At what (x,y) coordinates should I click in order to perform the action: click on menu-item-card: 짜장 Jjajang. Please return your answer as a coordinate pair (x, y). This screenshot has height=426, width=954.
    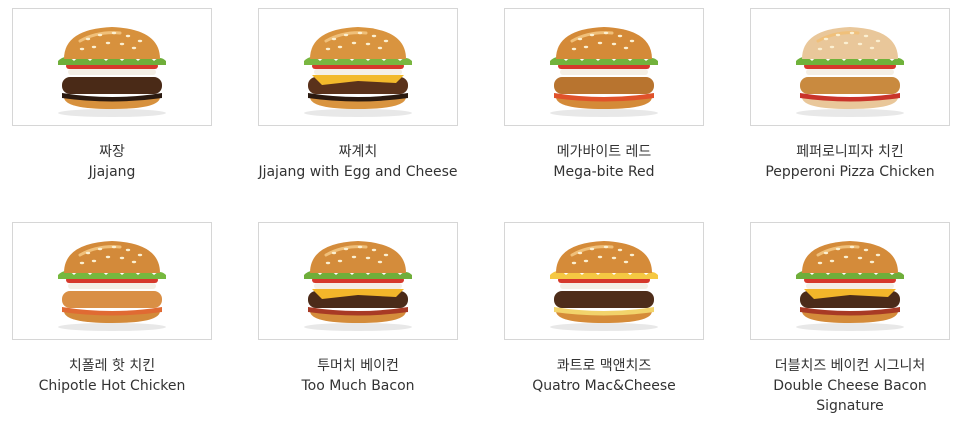
    Looking at the image, I should click on (112, 95).